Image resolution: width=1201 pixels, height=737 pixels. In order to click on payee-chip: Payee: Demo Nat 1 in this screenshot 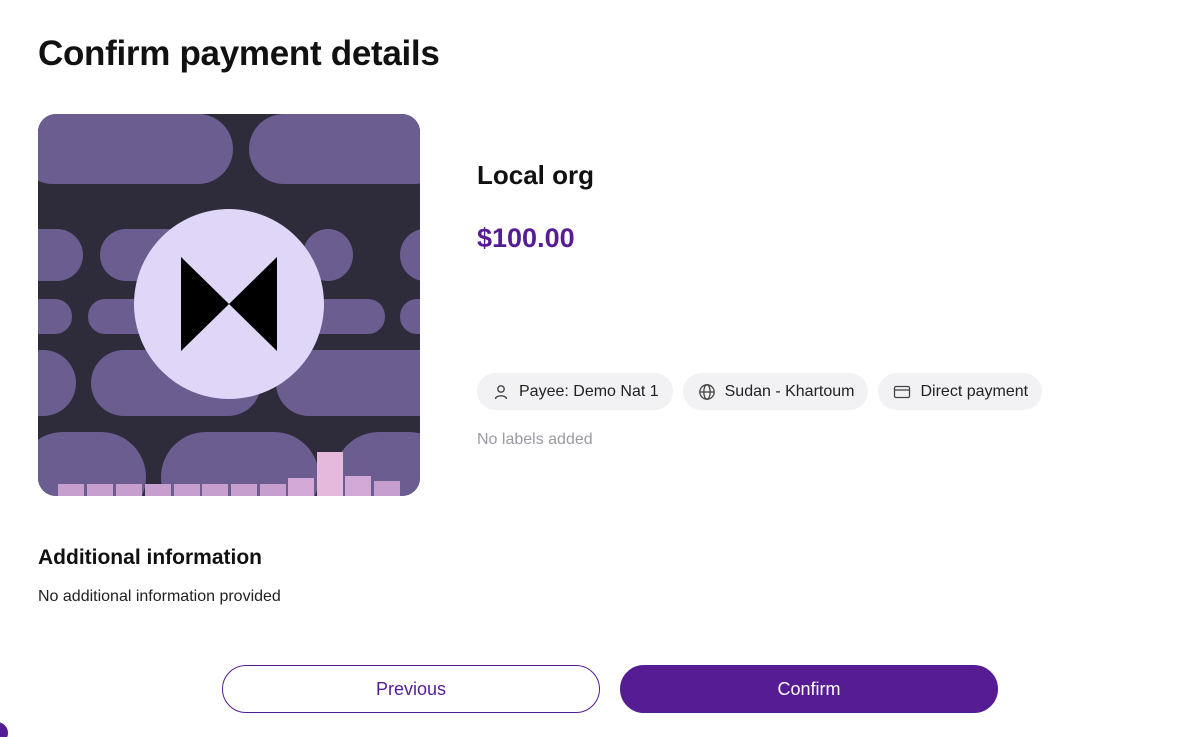, I will do `click(575, 391)`.